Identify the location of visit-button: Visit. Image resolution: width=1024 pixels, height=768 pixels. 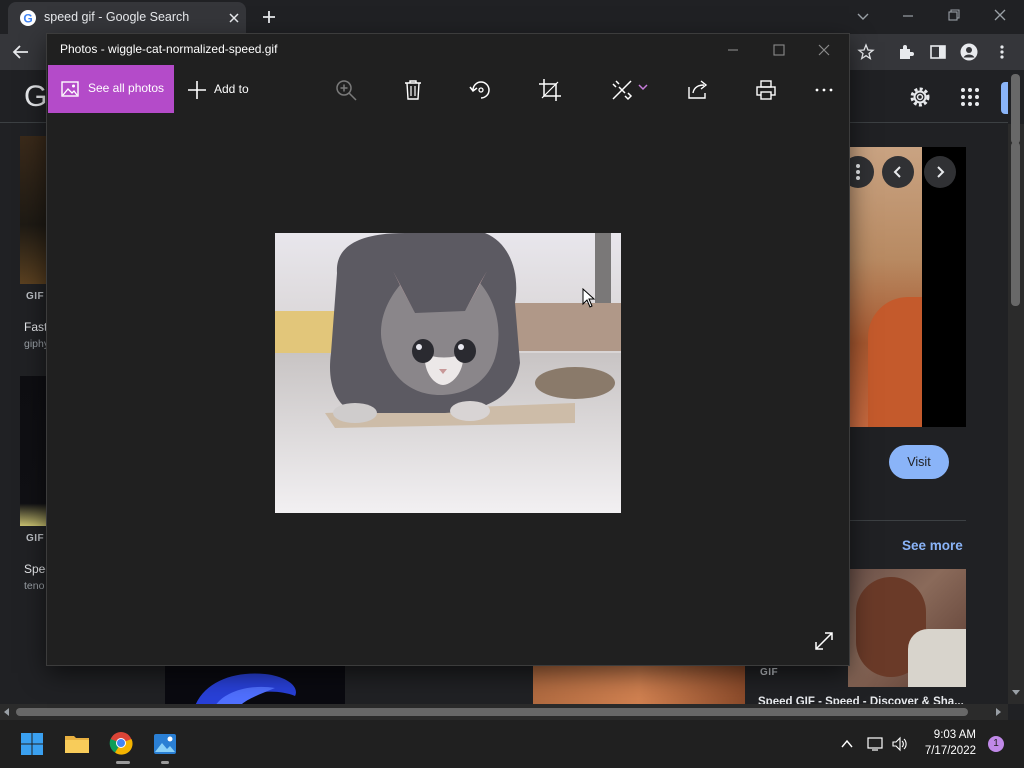
(919, 462).